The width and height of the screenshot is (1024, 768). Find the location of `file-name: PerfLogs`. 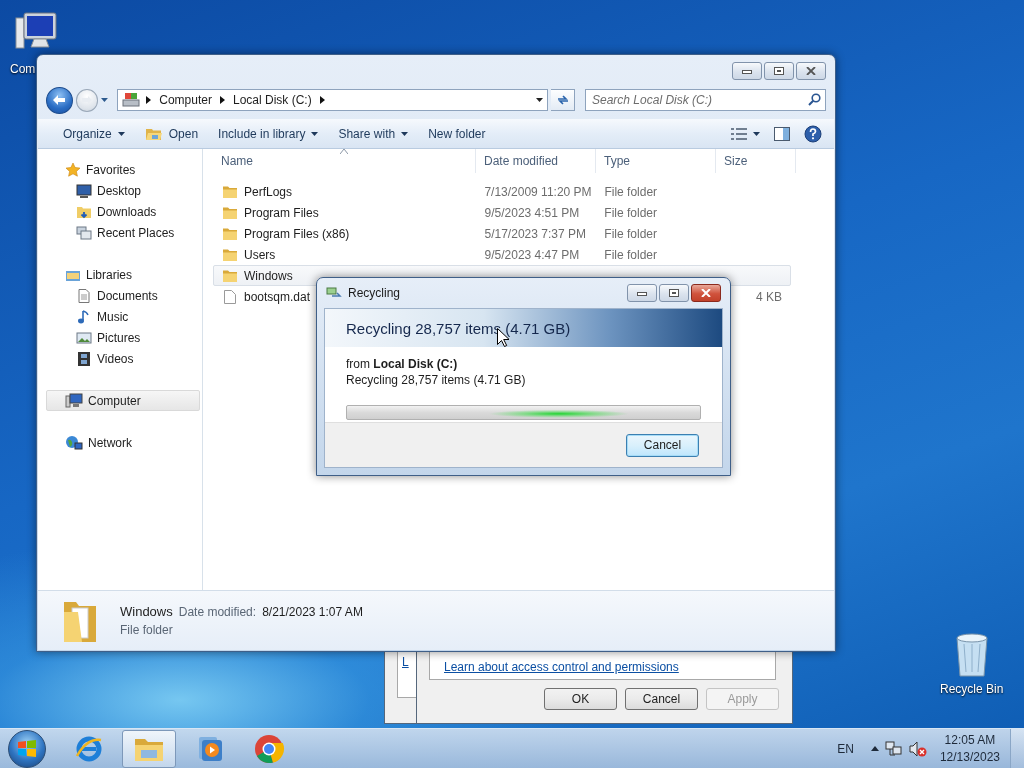

file-name: PerfLogs is located at coordinates (268, 191).